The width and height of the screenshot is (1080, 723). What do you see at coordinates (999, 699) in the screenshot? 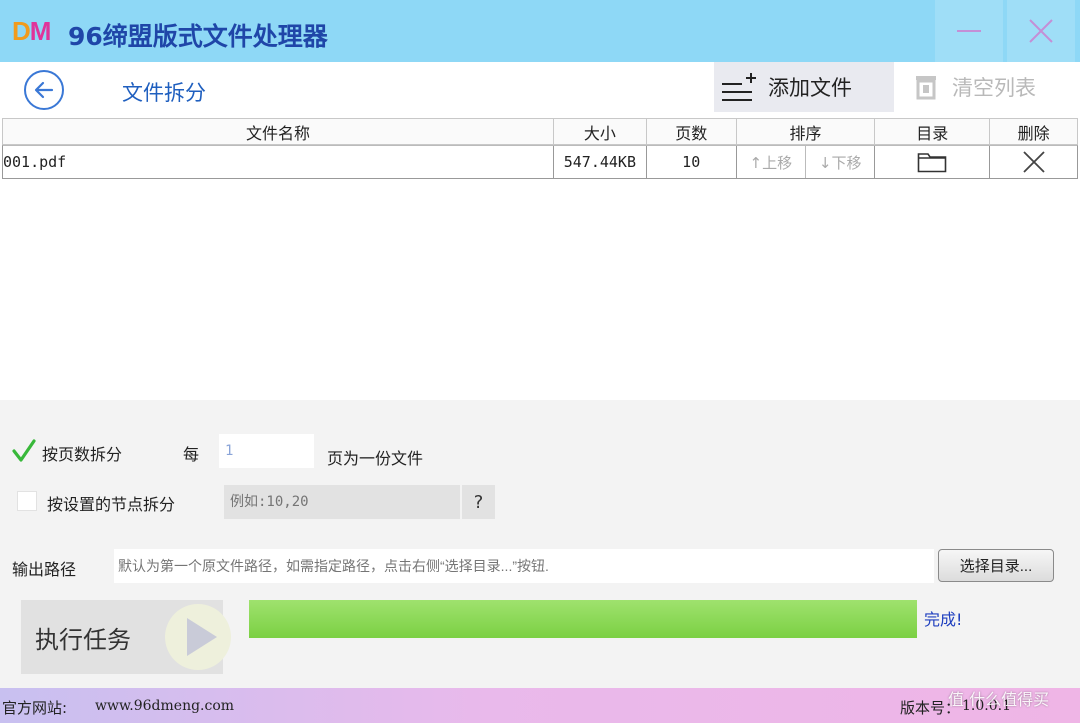
I see `watermark: 值 什么值得买` at bounding box center [999, 699].